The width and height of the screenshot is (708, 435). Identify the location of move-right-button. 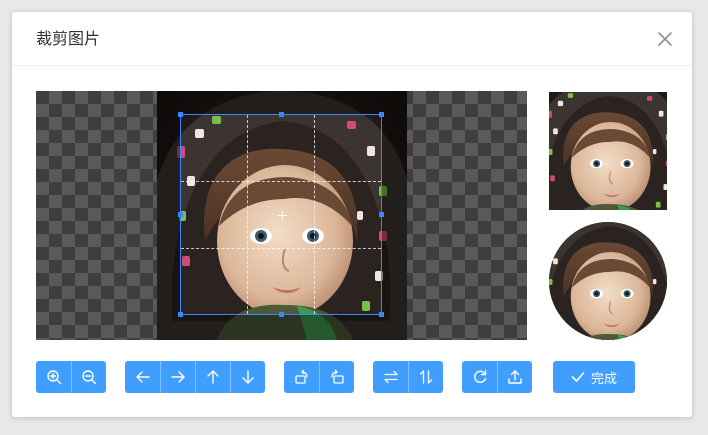
(177, 377).